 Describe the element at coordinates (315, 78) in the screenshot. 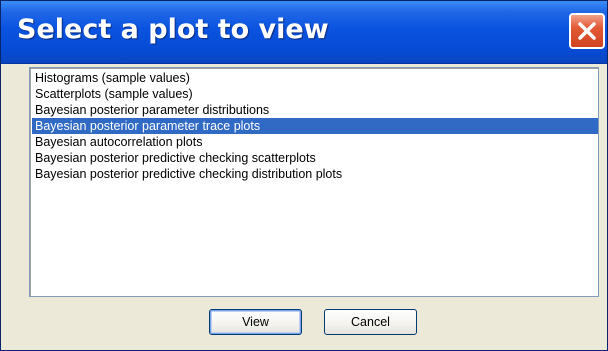

I see `list-item-histograms: Histograms (sample values)` at that location.